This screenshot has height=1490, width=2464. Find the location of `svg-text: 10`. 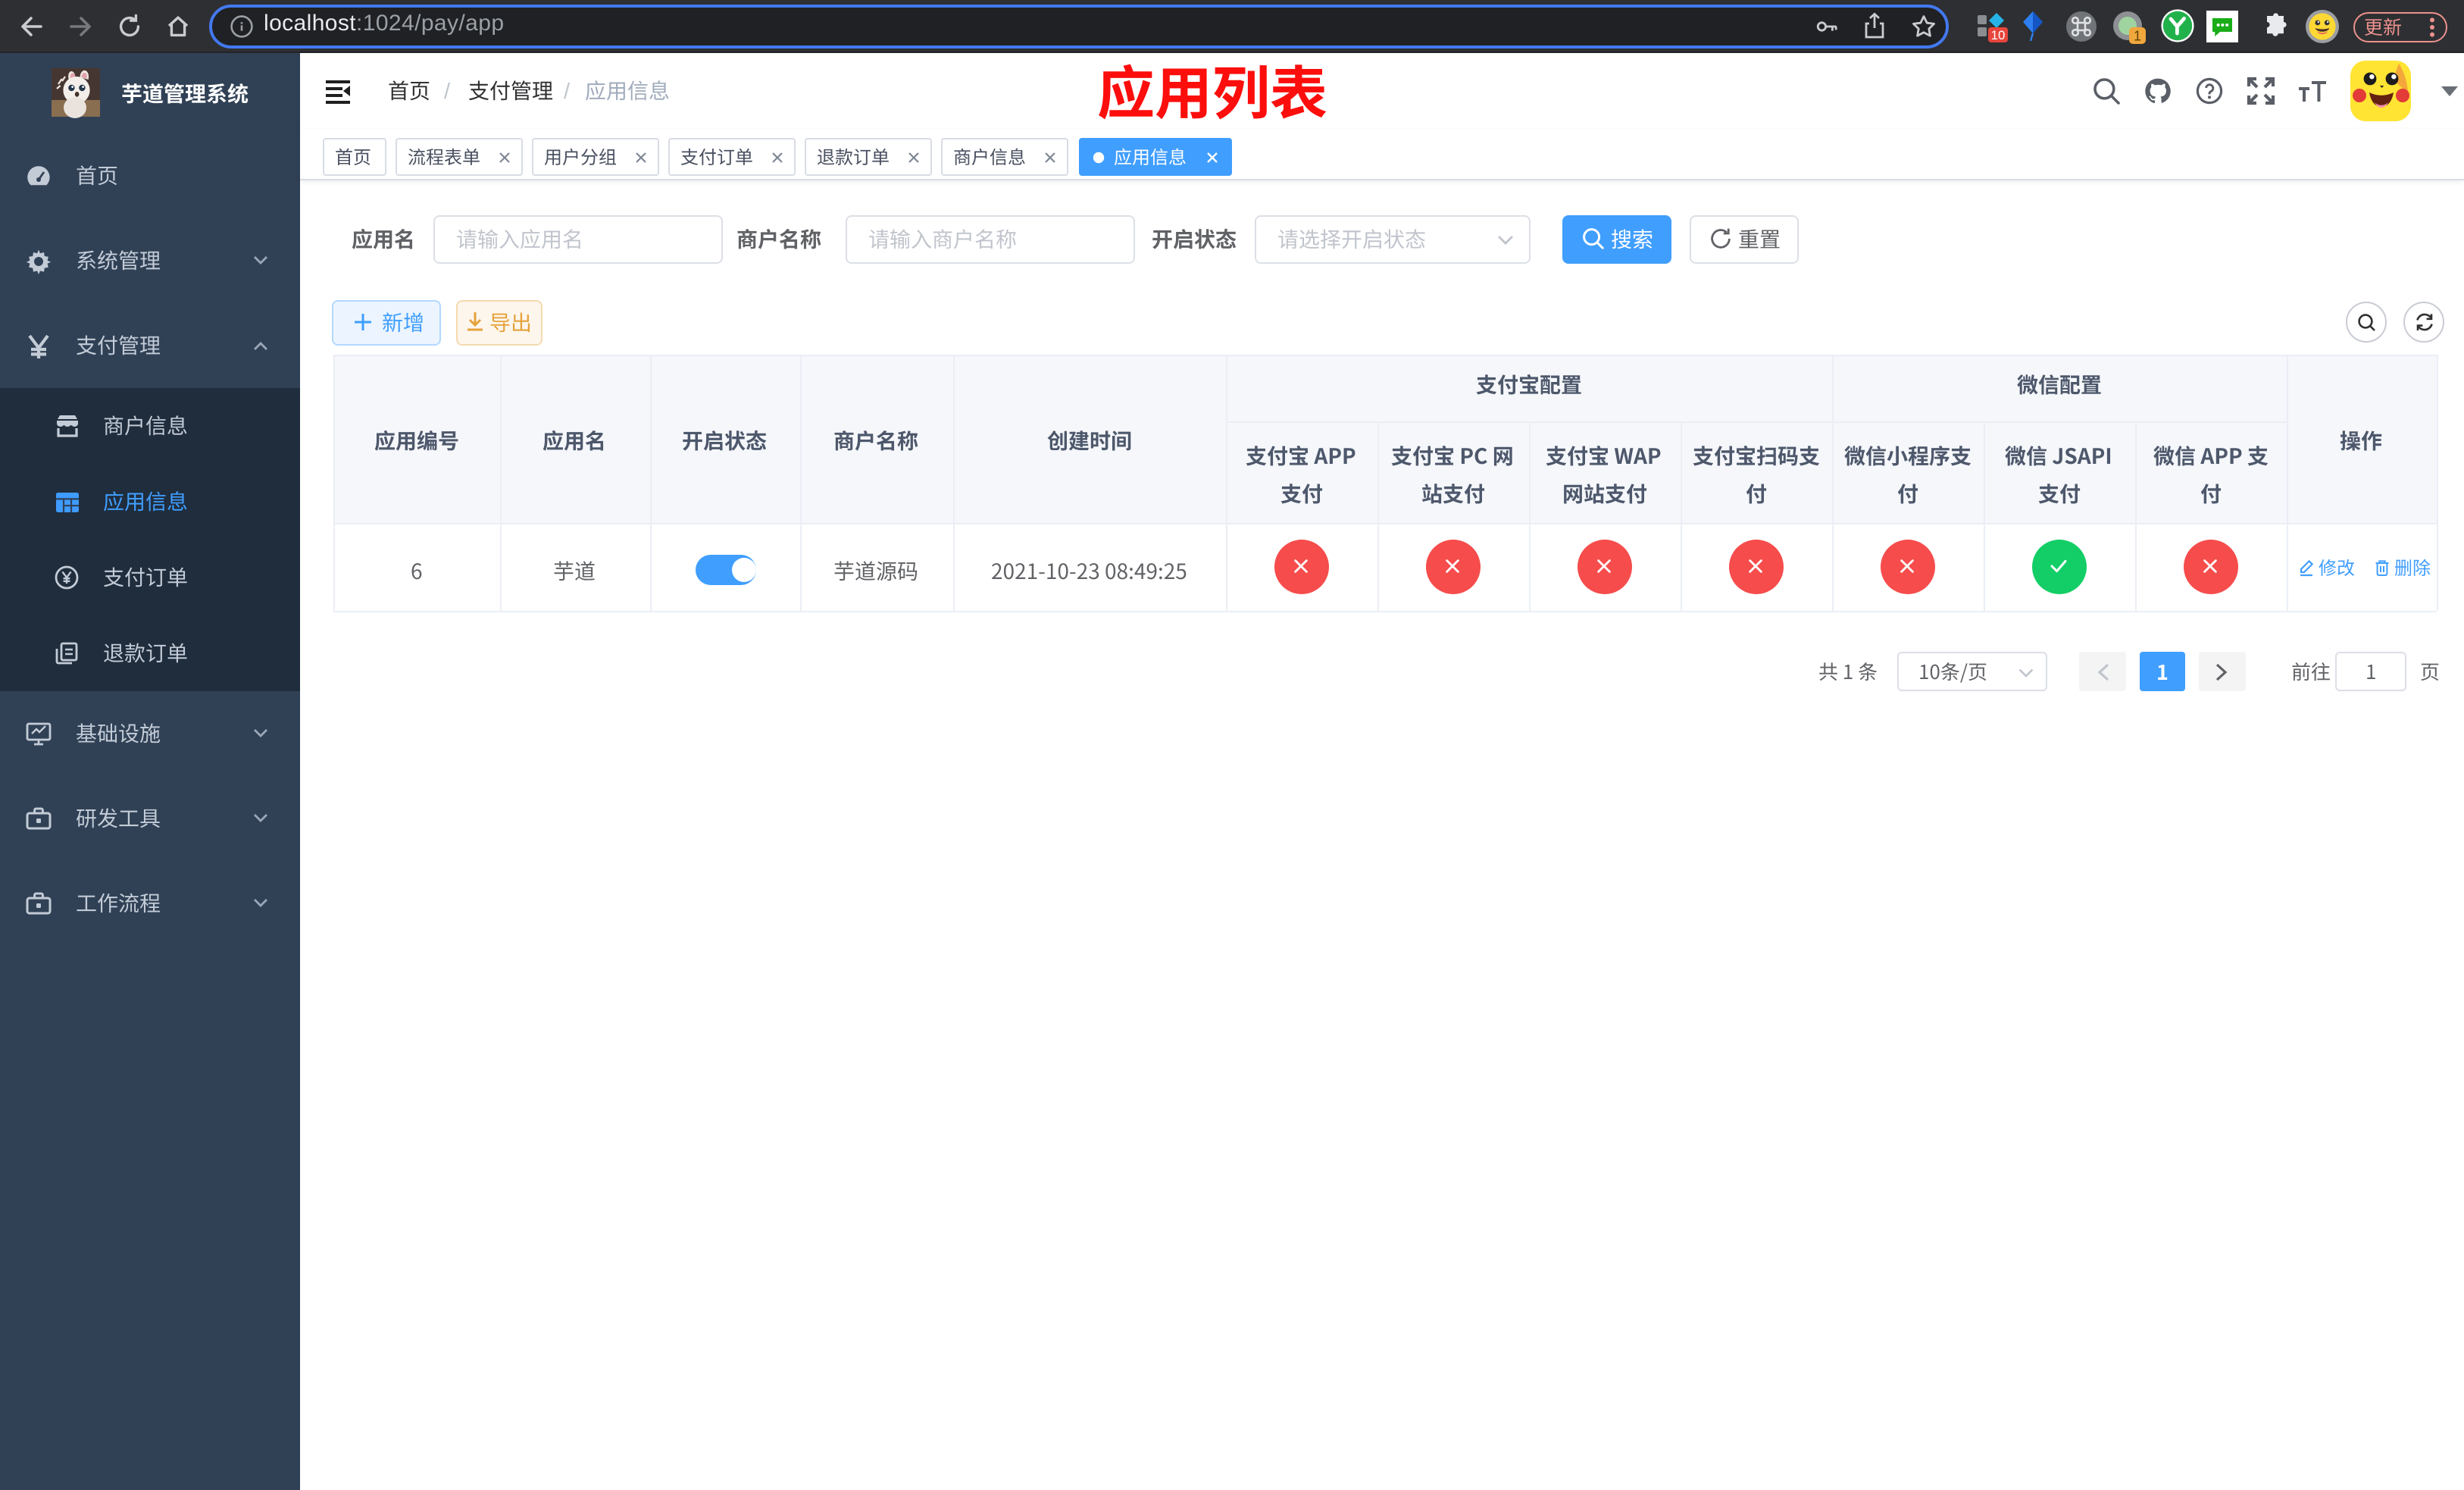

svg-text: 10 is located at coordinates (1998, 35).